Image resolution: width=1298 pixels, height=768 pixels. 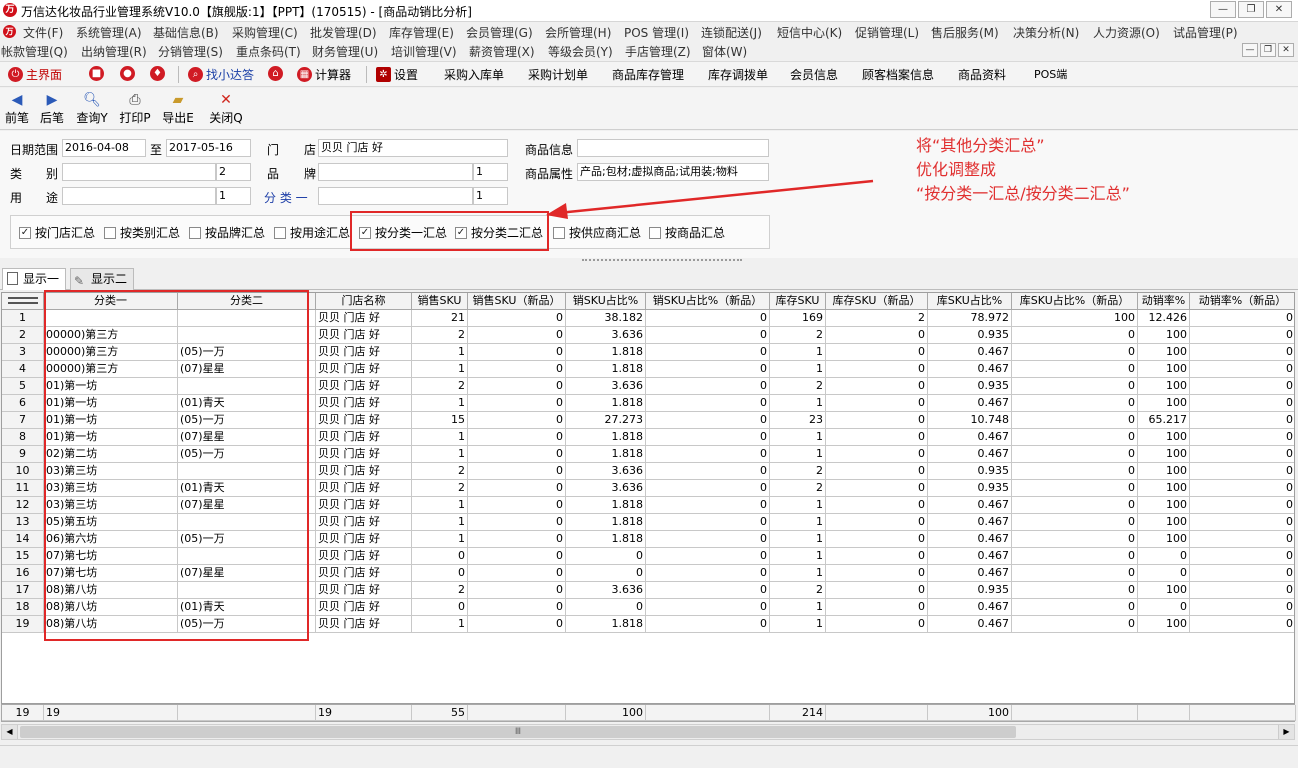 I want to click on row-indicator-header-icon, so click(x=23, y=301).